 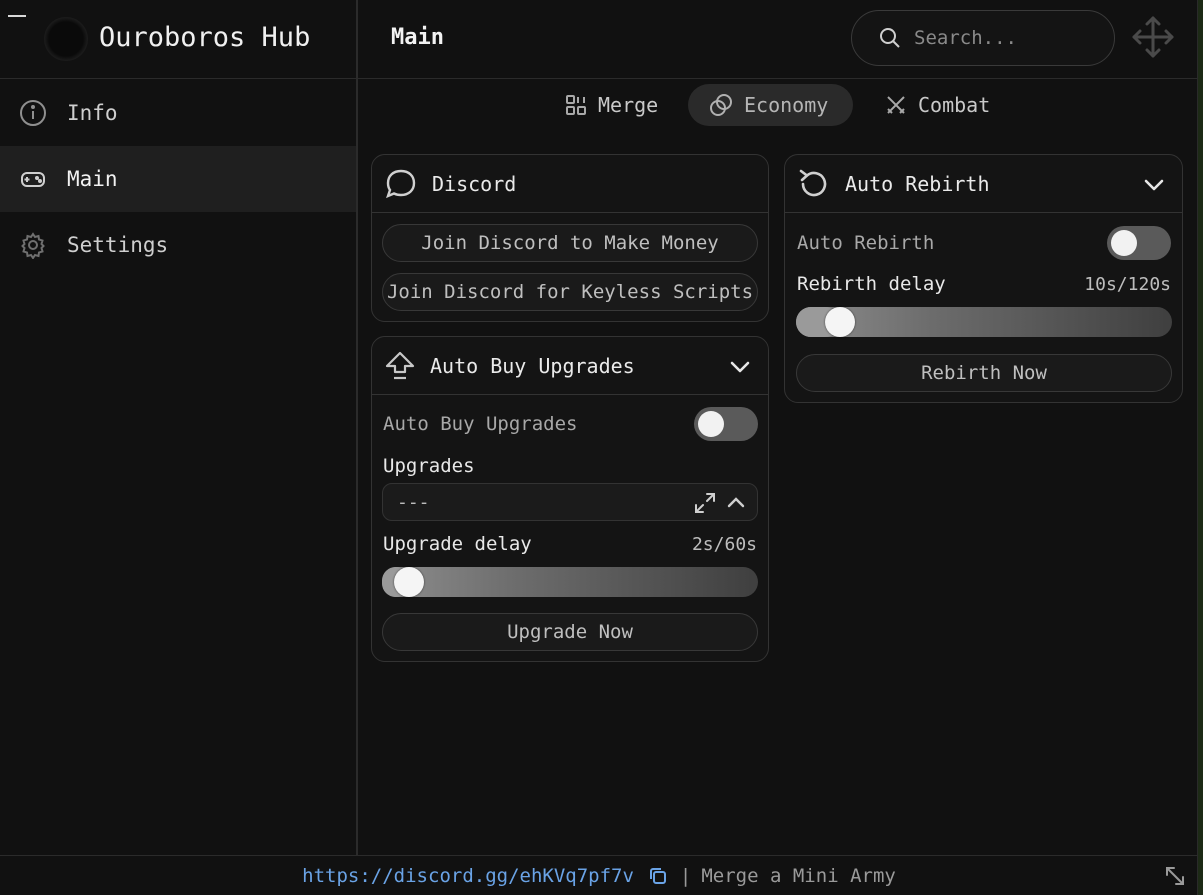 What do you see at coordinates (33, 179) in the screenshot?
I see `gamepad-icon` at bounding box center [33, 179].